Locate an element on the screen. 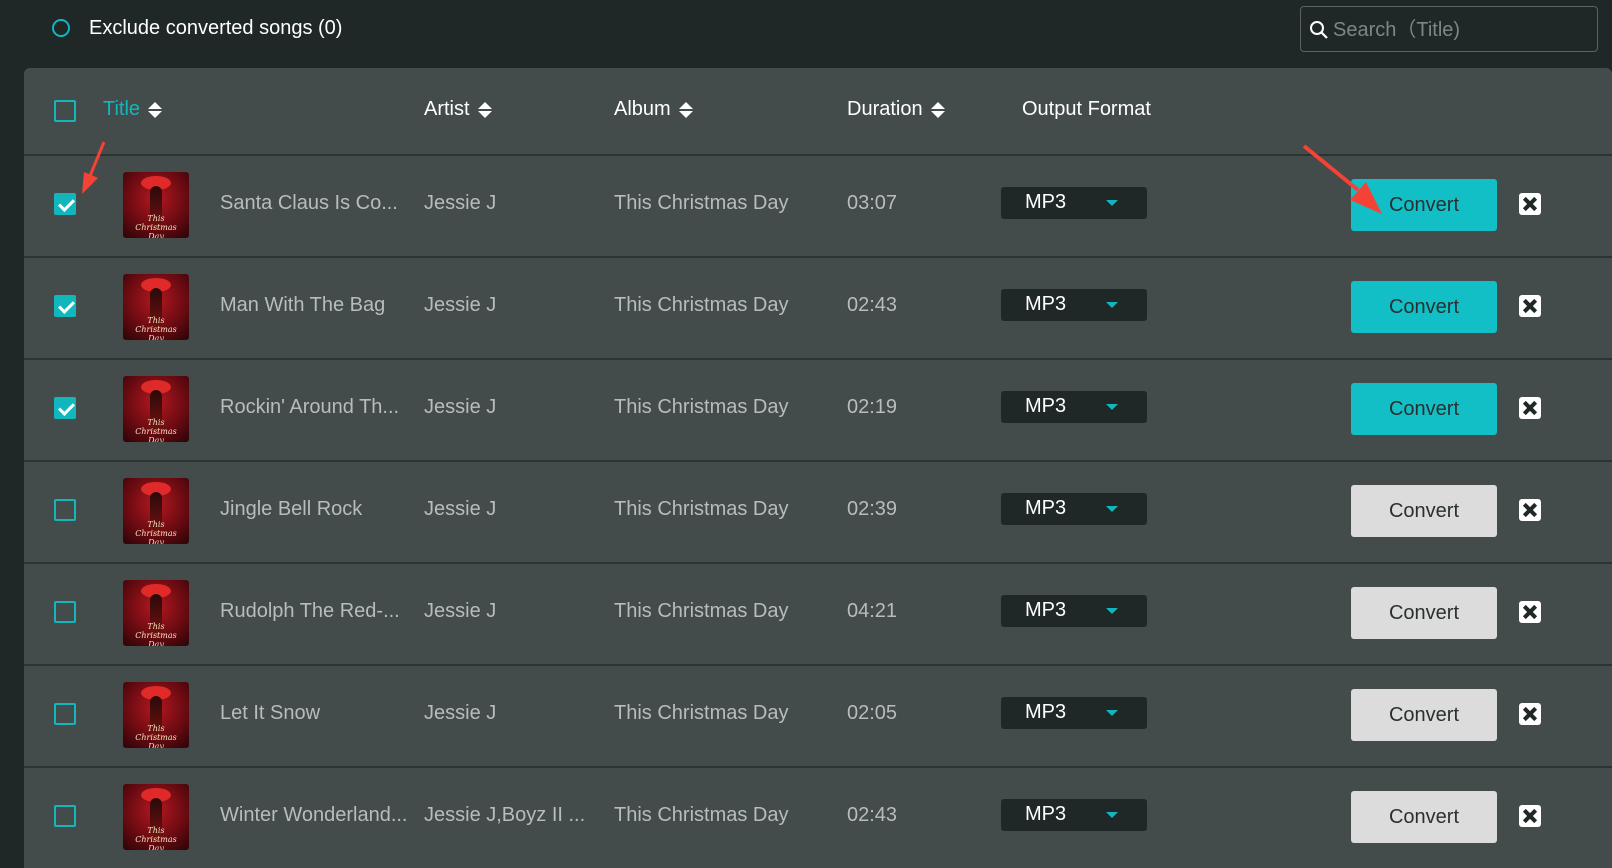 The height and width of the screenshot is (868, 1612). column-output-format-label: Output Format is located at coordinates (1086, 109).